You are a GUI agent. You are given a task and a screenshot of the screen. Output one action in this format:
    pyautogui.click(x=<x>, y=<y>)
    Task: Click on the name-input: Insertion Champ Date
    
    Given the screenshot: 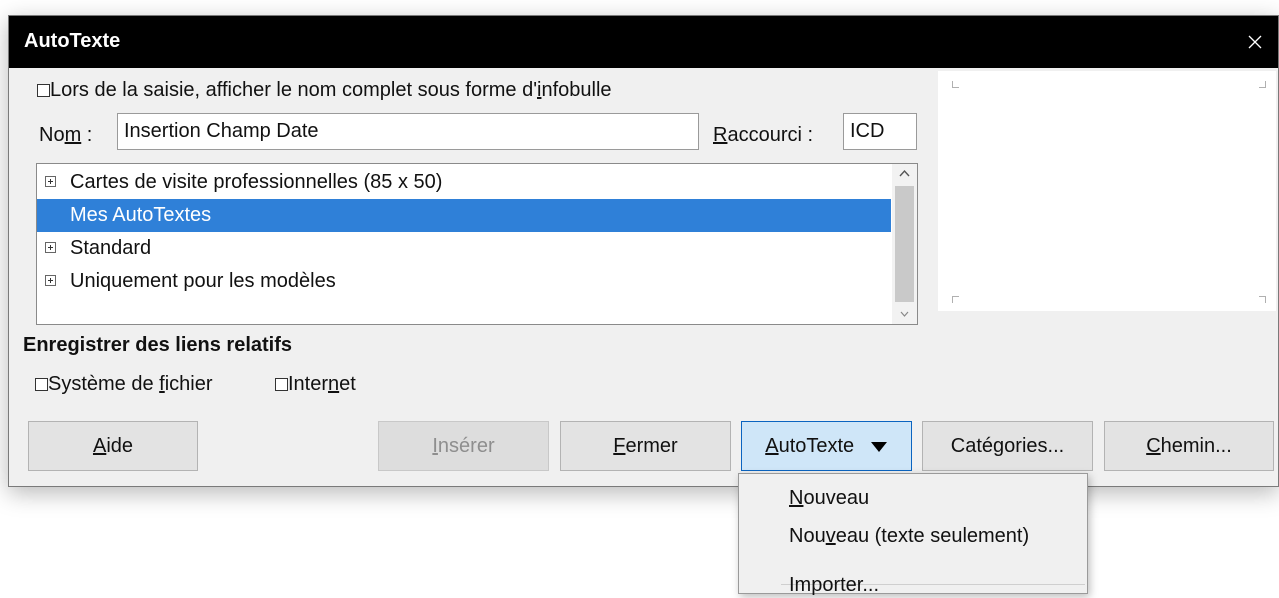 What is the action you would take?
    pyautogui.click(x=408, y=131)
    